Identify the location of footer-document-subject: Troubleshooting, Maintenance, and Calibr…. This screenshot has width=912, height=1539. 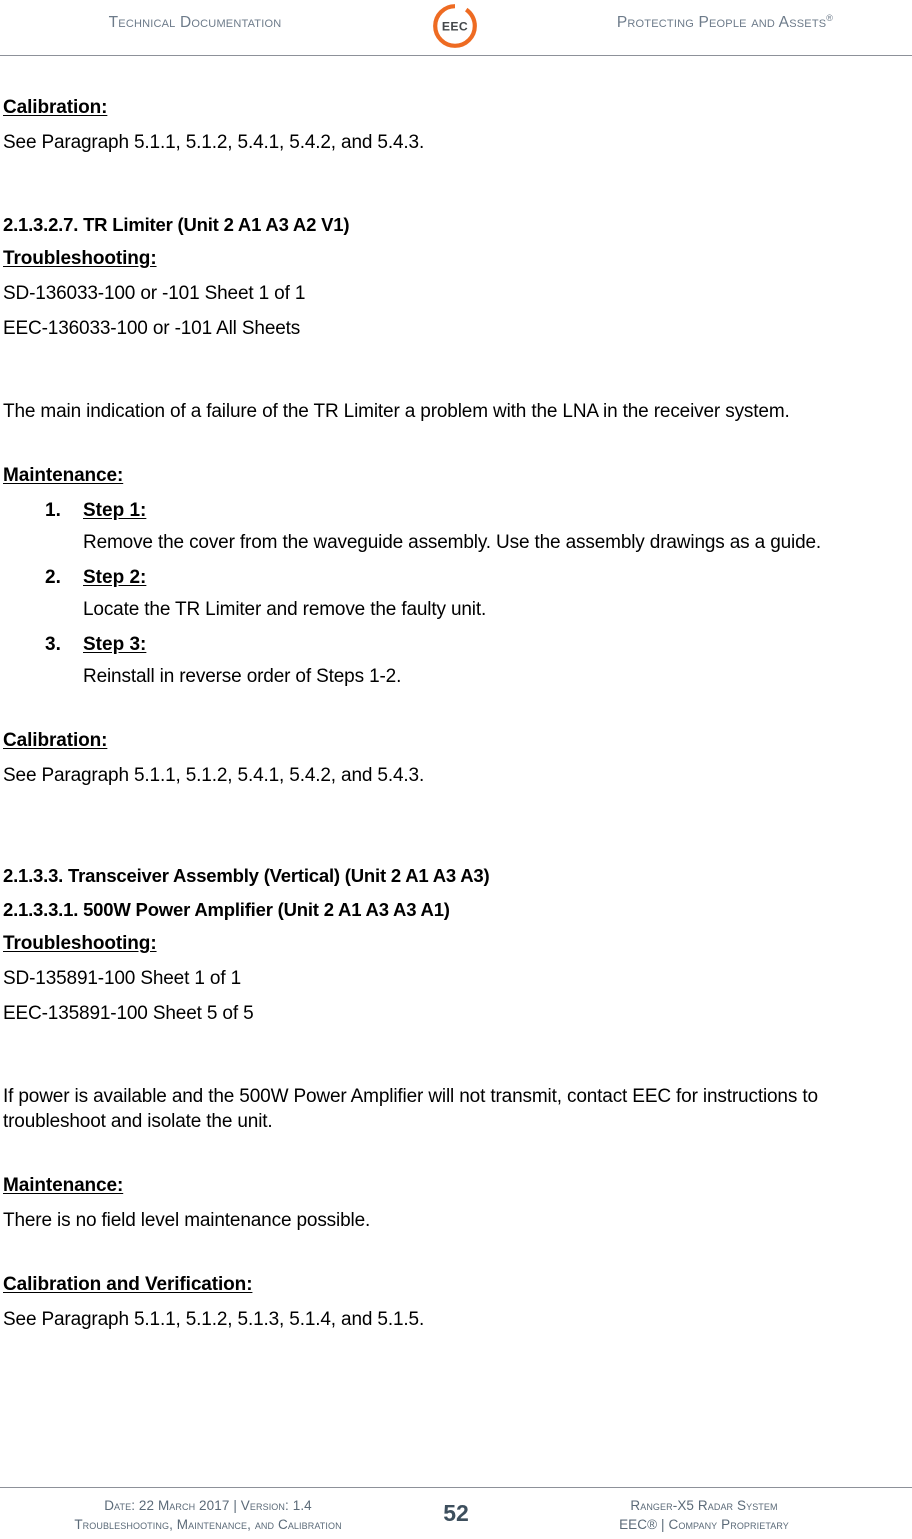
(208, 1524).